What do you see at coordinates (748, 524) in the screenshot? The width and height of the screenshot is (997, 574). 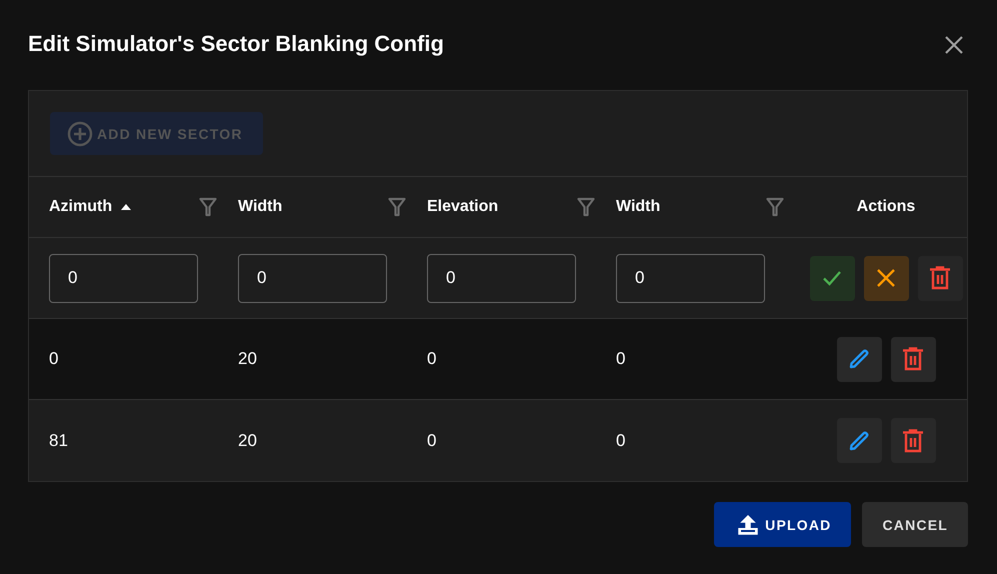 I see `upload-icon` at bounding box center [748, 524].